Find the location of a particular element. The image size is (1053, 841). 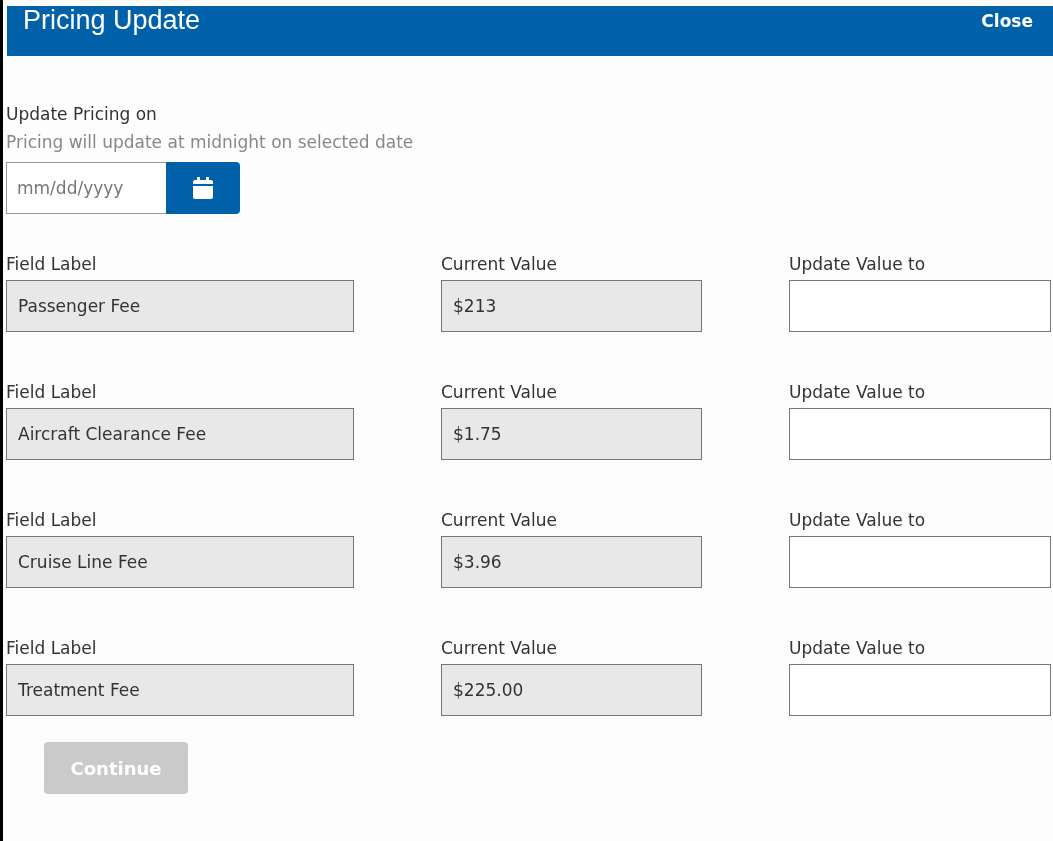

field-label: Update Pricing on is located at coordinates (82, 114).